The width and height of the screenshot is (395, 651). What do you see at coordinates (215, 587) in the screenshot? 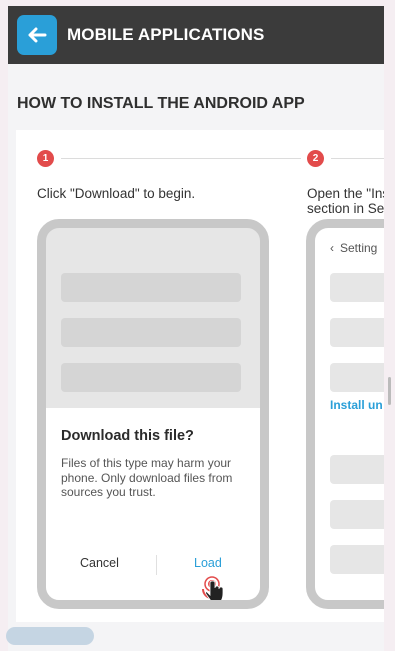
I see `tap-hand-icon` at bounding box center [215, 587].